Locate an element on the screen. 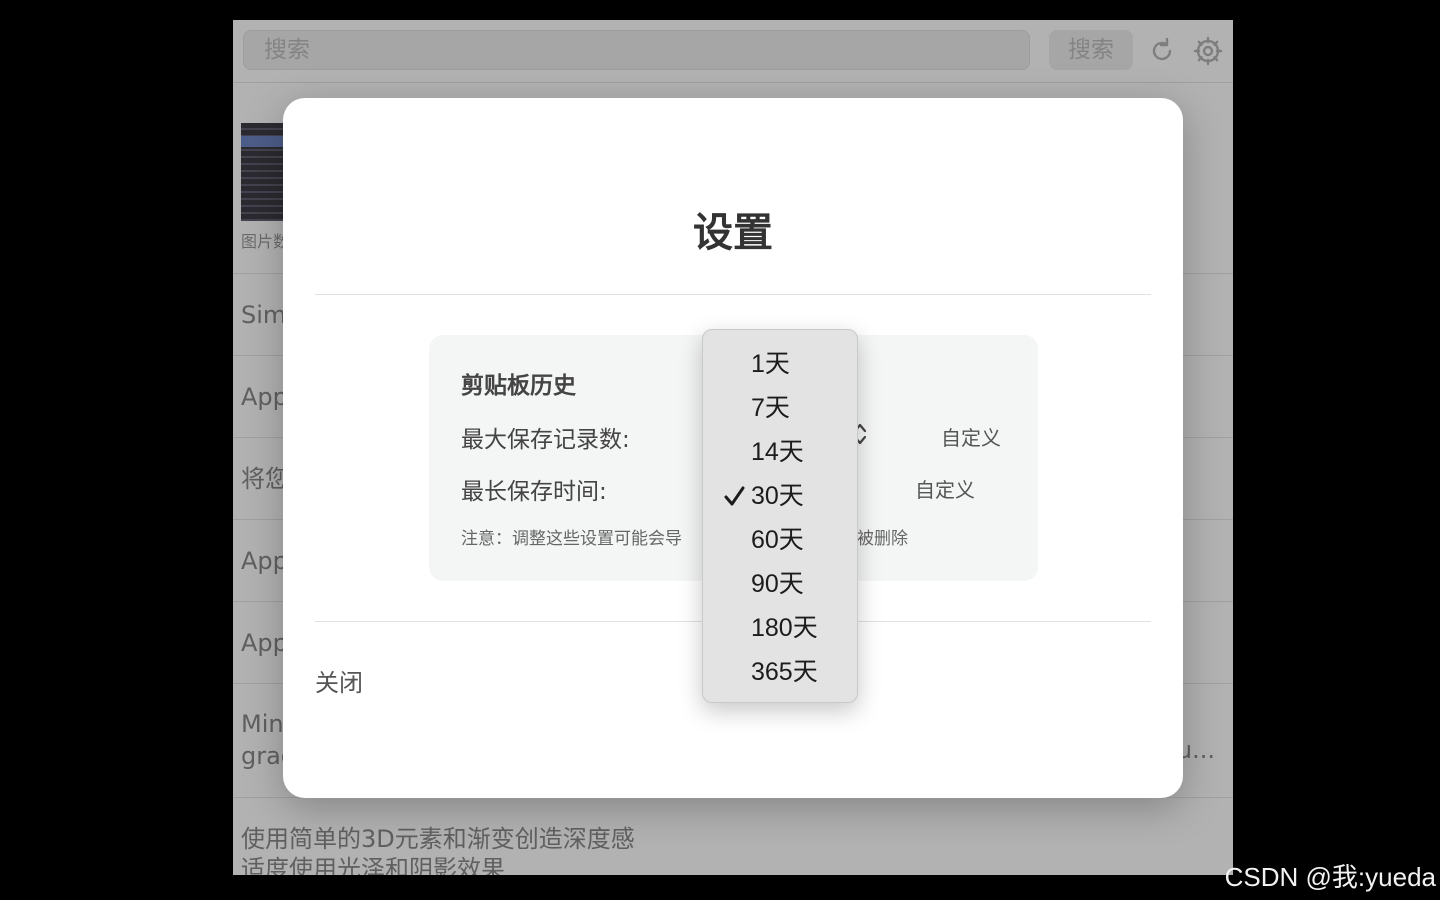 This screenshot has width=1440, height=900. settings-note: 注意：调整这些设置可能会导 is located at coordinates (571, 539).